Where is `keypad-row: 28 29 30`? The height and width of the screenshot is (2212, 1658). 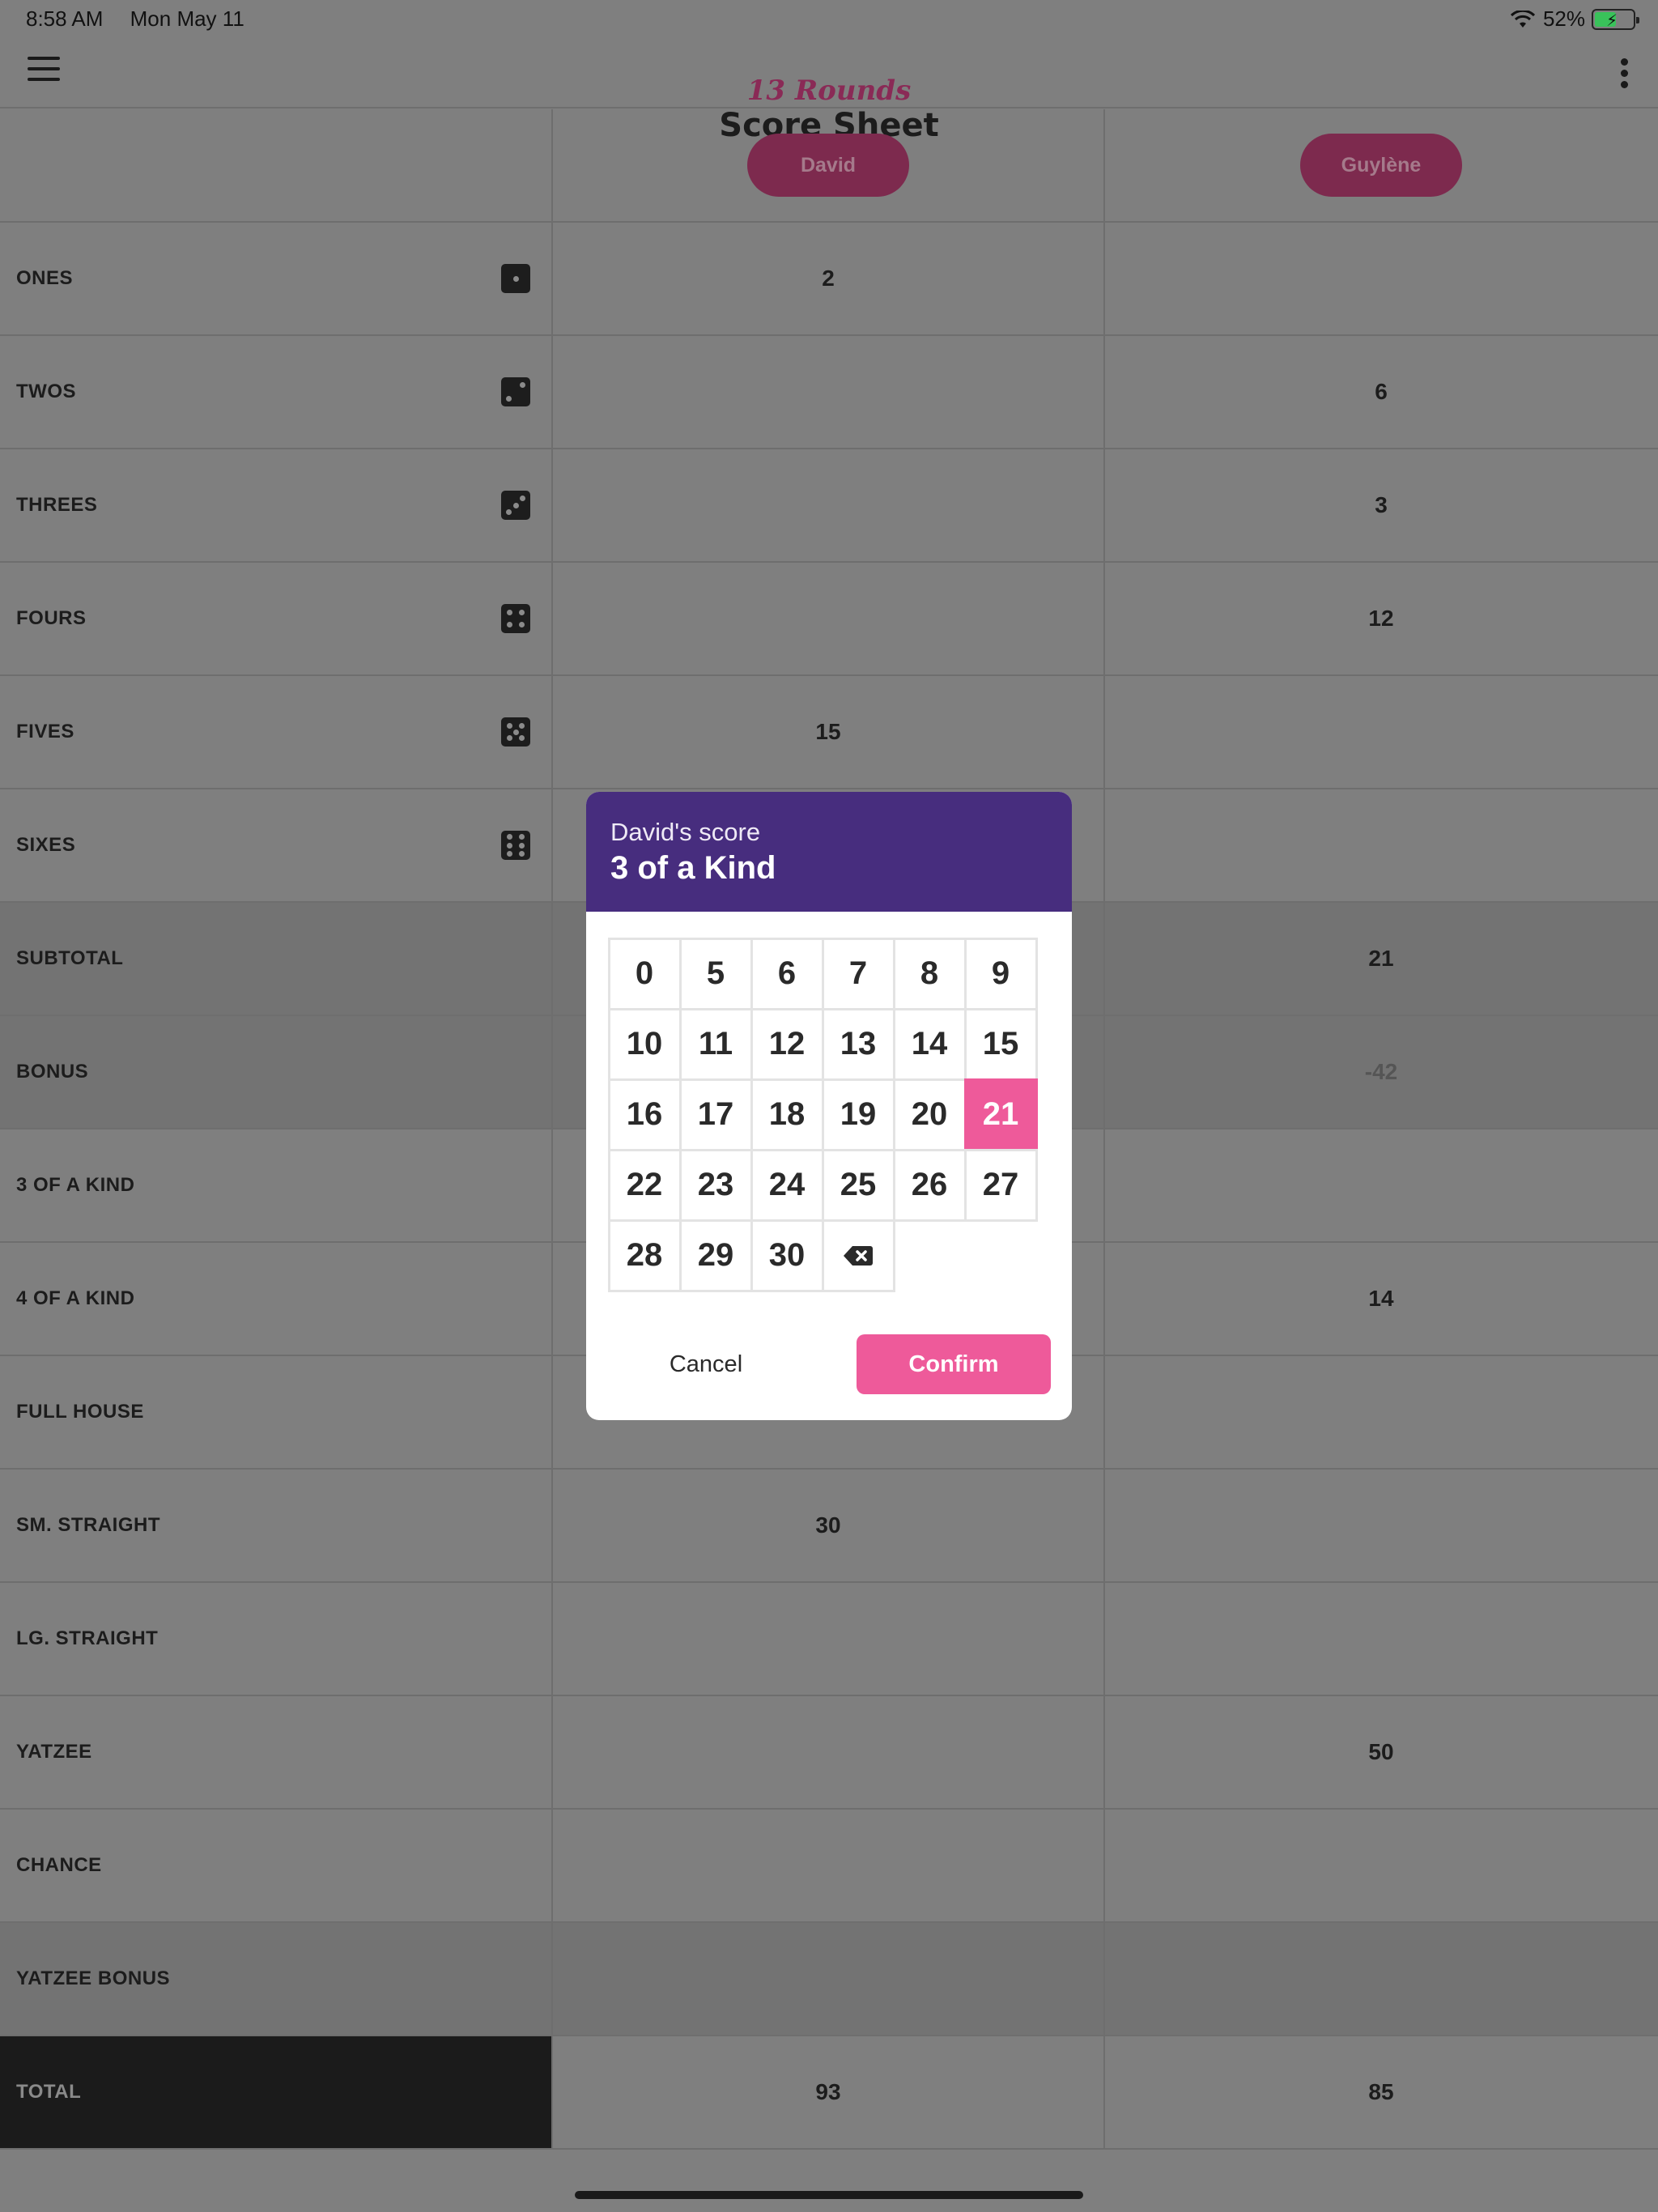
keypad-row: 28 29 30 is located at coordinates (829, 1255).